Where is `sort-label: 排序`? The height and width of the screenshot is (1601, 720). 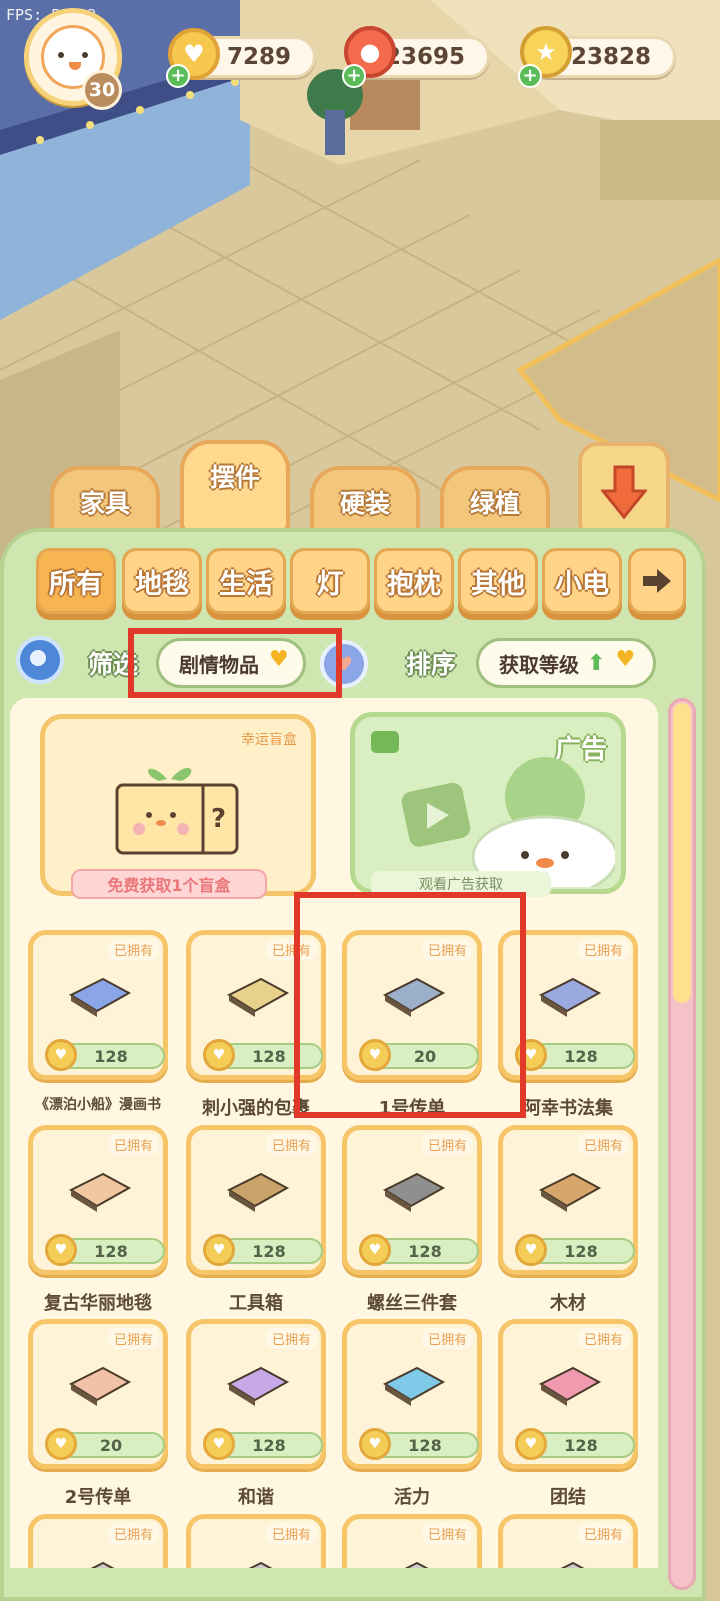 sort-label: 排序 is located at coordinates (431, 664).